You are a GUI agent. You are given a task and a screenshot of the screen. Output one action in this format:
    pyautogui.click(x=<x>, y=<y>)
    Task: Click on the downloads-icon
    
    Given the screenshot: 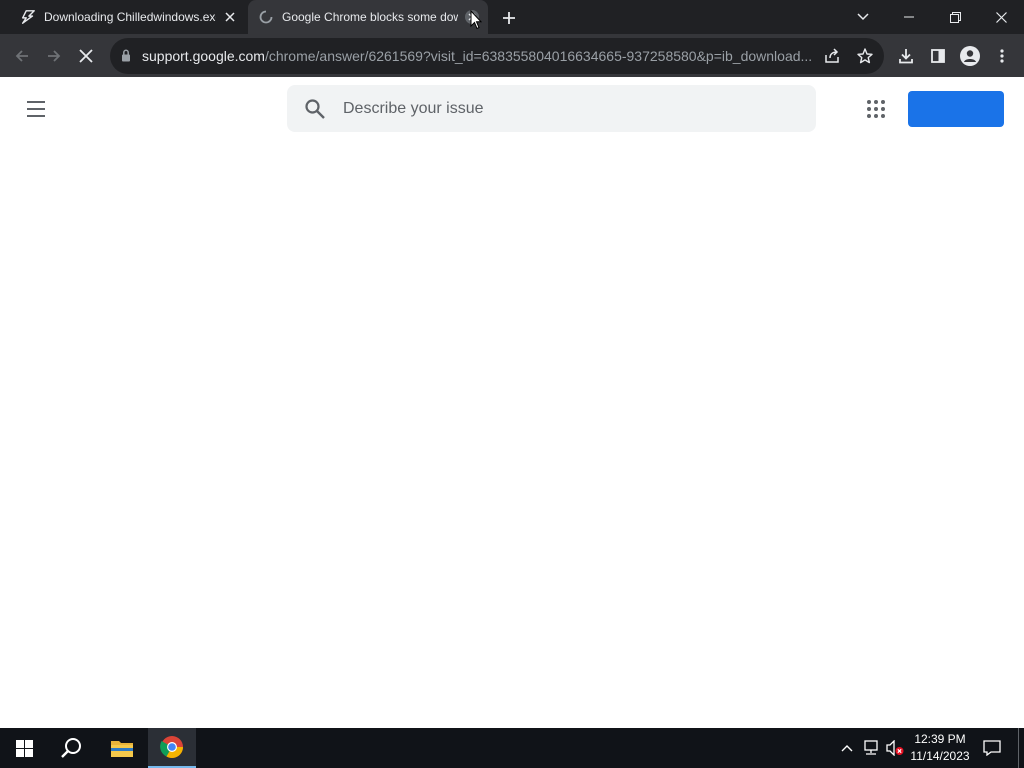 What is the action you would take?
    pyautogui.click(x=906, y=56)
    